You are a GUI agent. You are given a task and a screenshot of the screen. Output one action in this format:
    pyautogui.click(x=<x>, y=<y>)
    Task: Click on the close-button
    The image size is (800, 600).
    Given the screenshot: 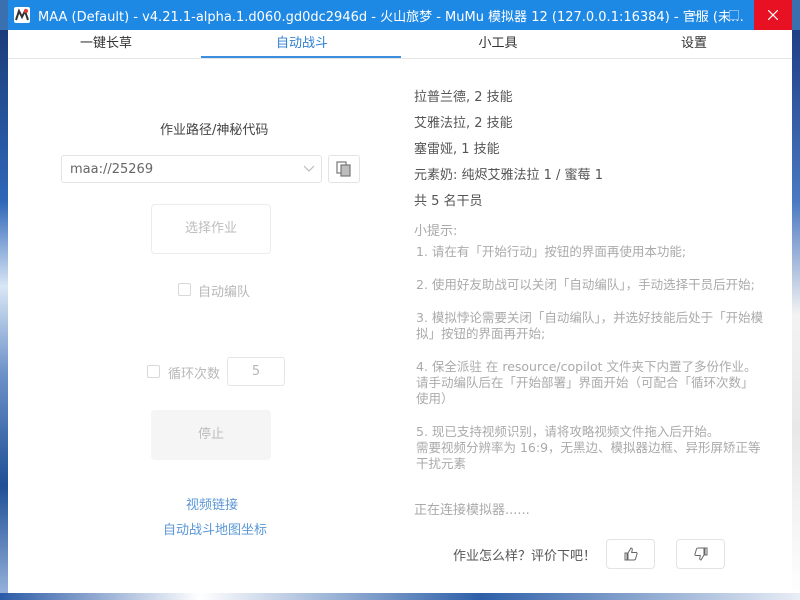 What is the action you would take?
    pyautogui.click(x=773, y=15)
    